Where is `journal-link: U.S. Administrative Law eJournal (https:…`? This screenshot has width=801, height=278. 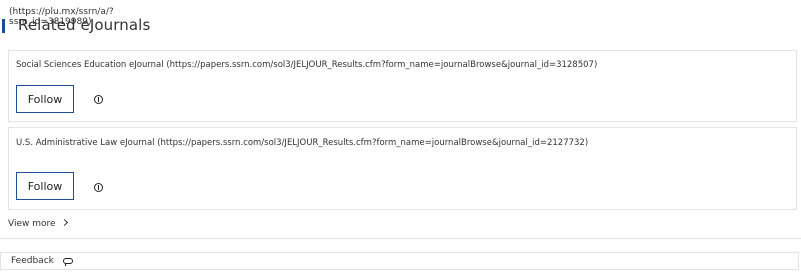
journal-link: U.S. Administrative Law eJournal (https:… is located at coordinates (302, 143).